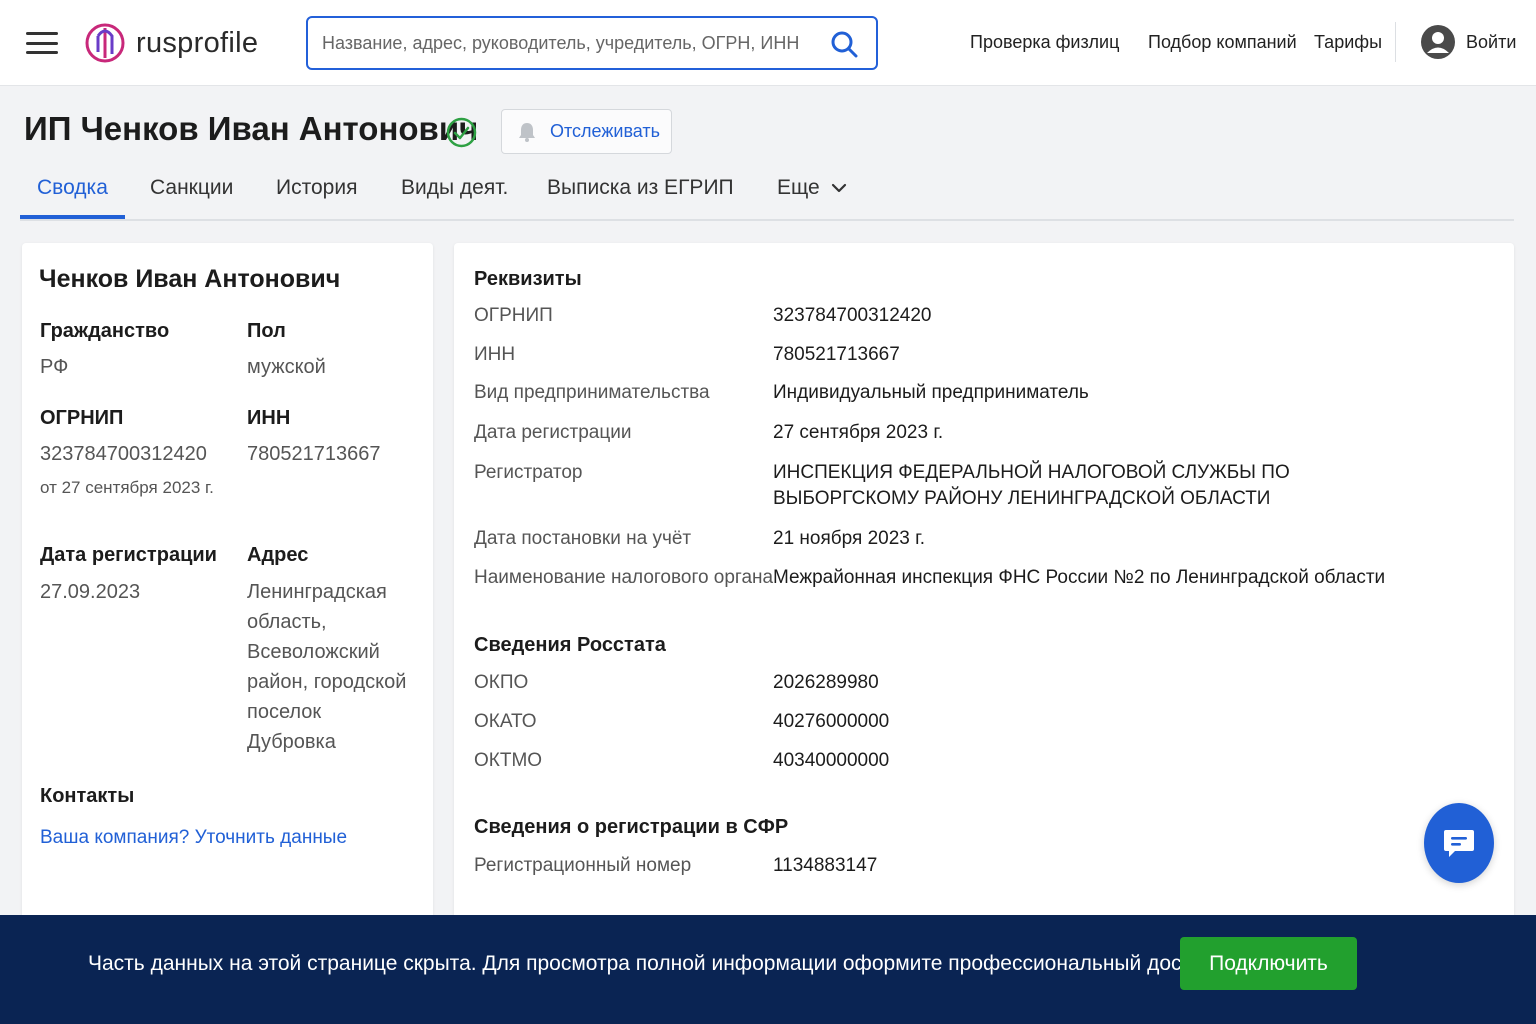 This screenshot has width=1536, height=1024. I want to click on rosstat-row-label: ОКПО, so click(501, 682).